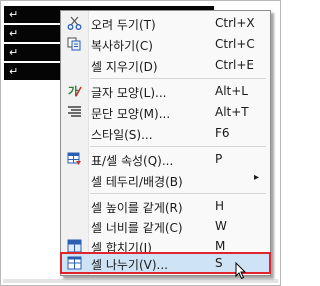  I want to click on menu-item-style: 스타일(S)... F6, so click(165, 133).